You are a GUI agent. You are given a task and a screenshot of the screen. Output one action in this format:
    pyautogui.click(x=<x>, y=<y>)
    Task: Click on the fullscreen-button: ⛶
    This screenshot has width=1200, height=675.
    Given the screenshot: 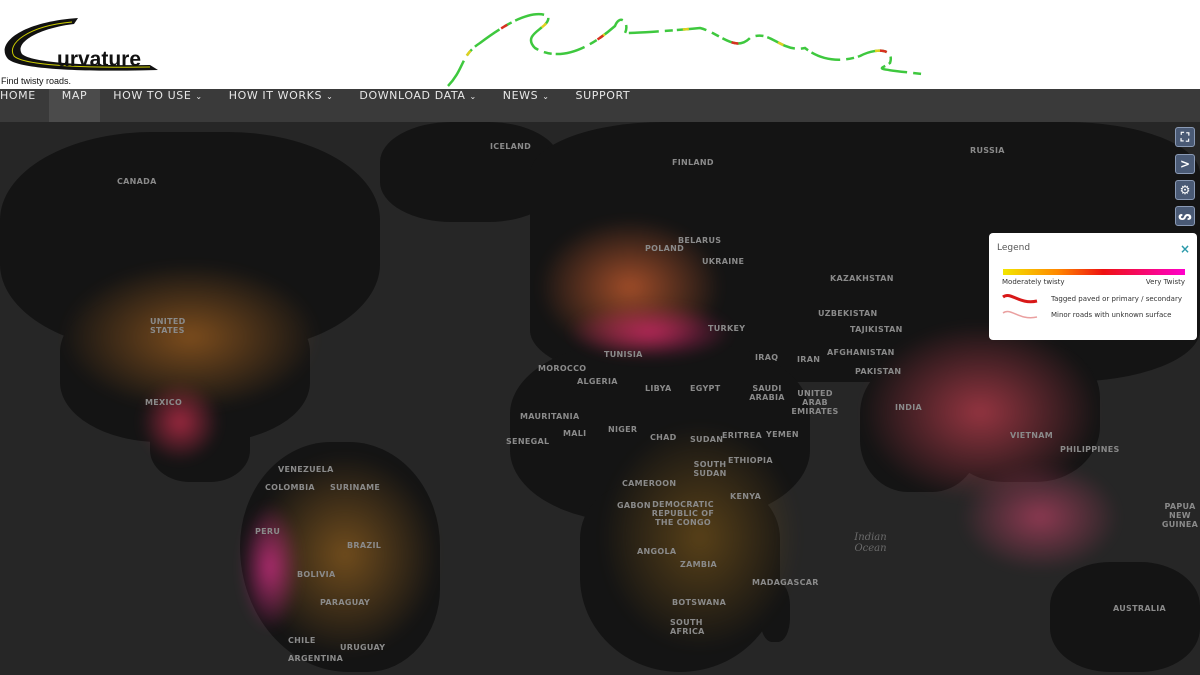 What is the action you would take?
    pyautogui.click(x=1185, y=137)
    